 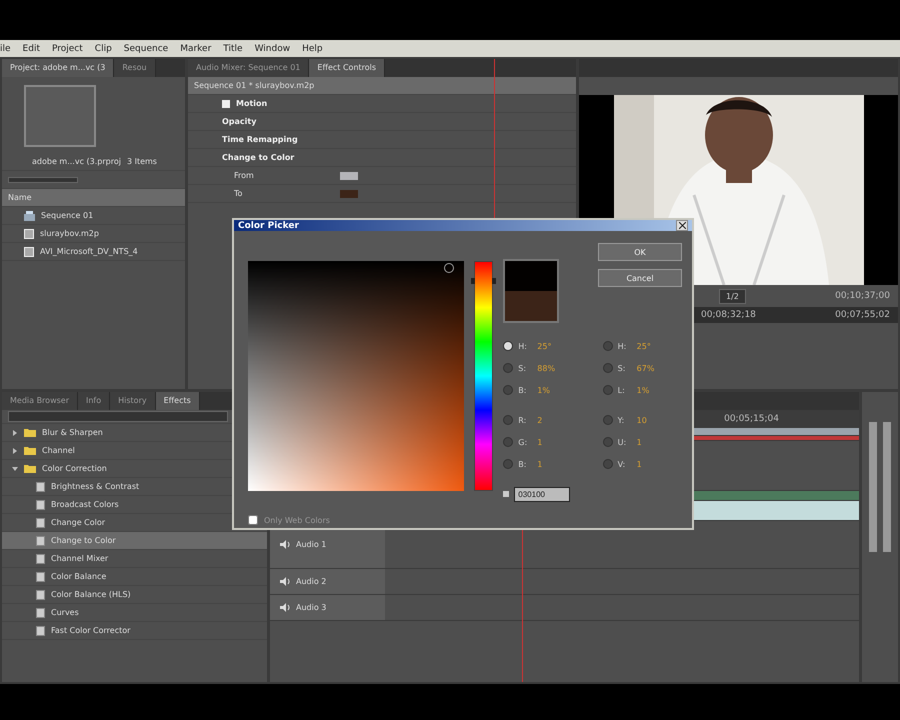 I want to click on field-label: U:, so click(x=623, y=442).